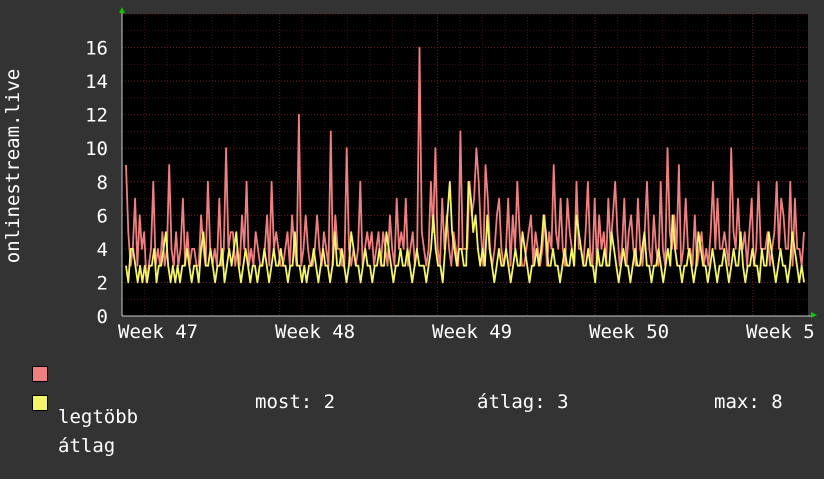 This screenshot has width=824, height=479. What do you see at coordinates (102, 283) in the screenshot?
I see `y-tick-label: 2` at bounding box center [102, 283].